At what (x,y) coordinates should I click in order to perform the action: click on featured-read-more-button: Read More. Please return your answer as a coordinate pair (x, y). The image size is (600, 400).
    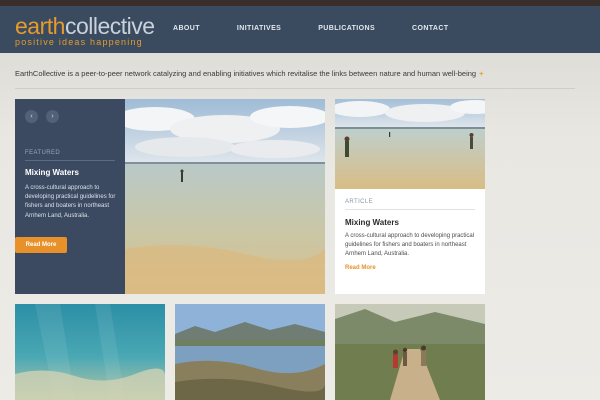
    Looking at the image, I should click on (41, 245).